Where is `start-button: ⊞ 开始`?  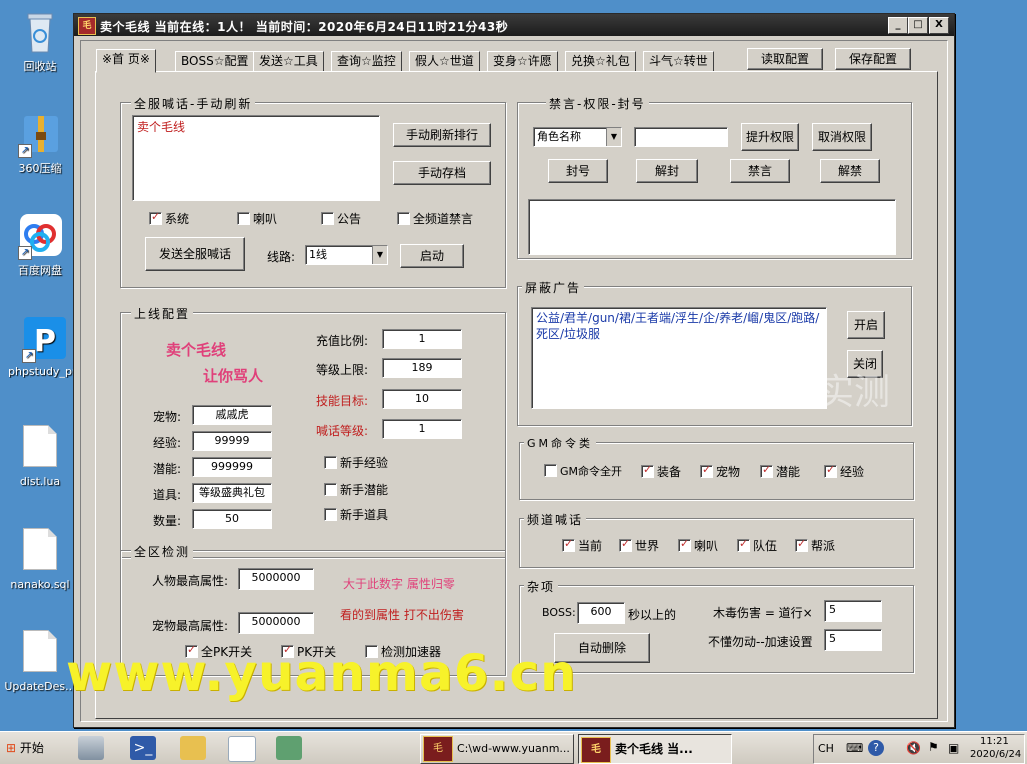
start-button: ⊞ 开始 is located at coordinates (28, 748).